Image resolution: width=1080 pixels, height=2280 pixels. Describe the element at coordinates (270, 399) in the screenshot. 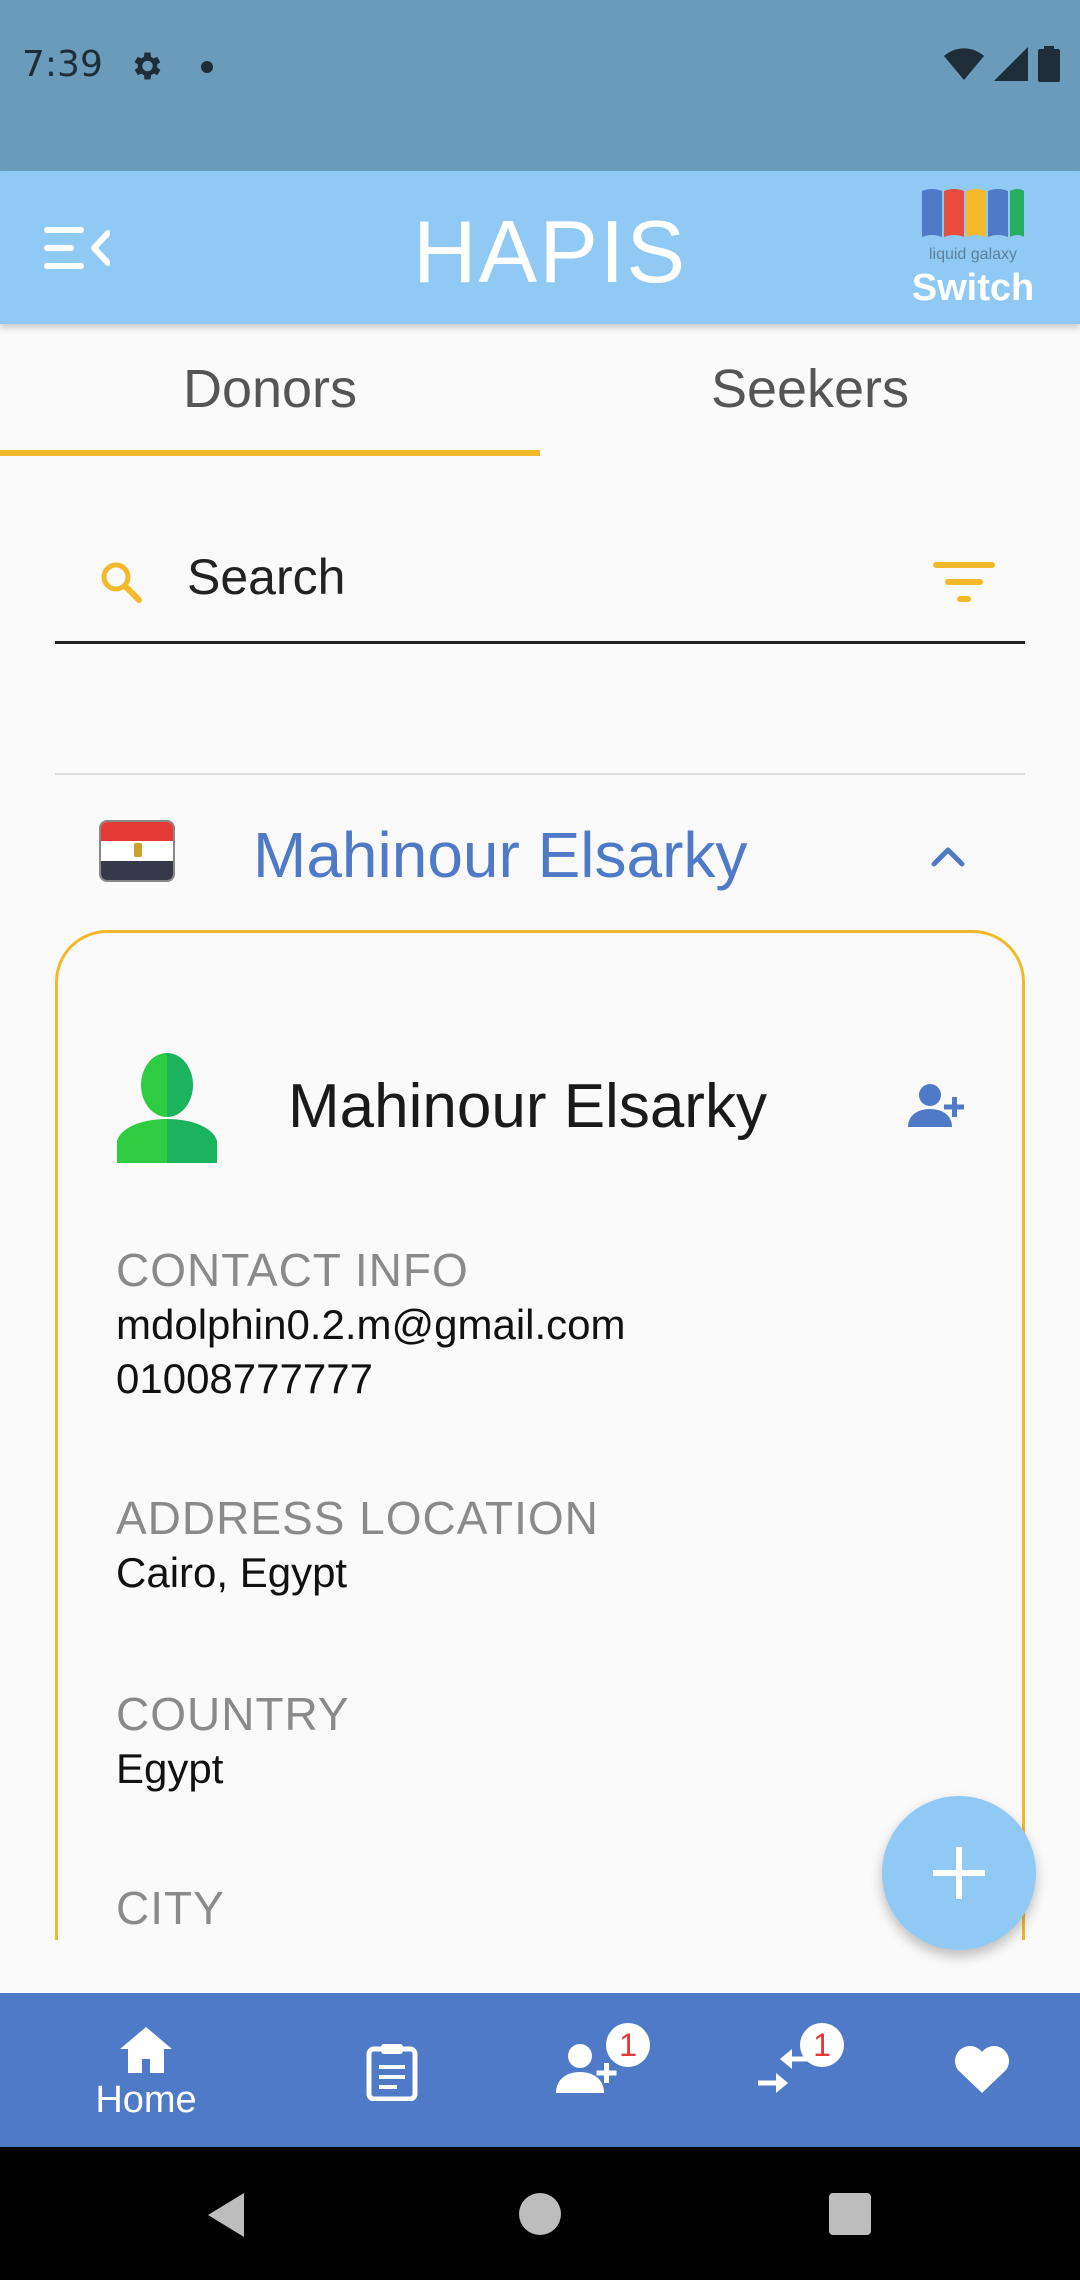

I see `tab-donors: Donors` at that location.